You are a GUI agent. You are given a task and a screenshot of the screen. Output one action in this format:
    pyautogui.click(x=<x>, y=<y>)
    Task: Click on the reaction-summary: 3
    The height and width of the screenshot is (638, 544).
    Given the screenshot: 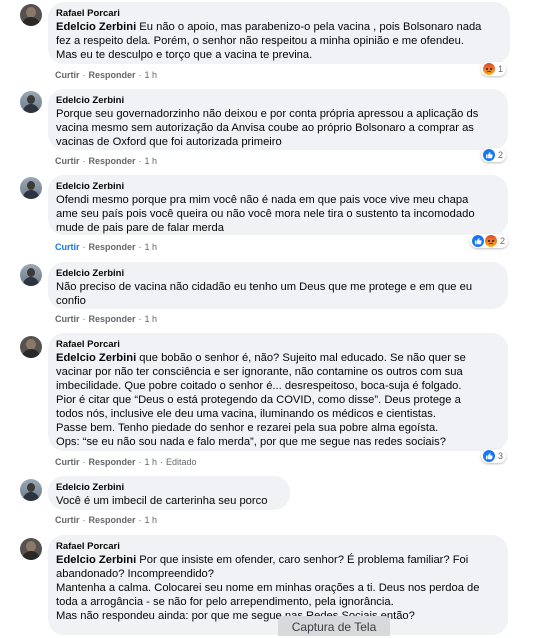 What is the action you would take?
    pyautogui.click(x=494, y=456)
    